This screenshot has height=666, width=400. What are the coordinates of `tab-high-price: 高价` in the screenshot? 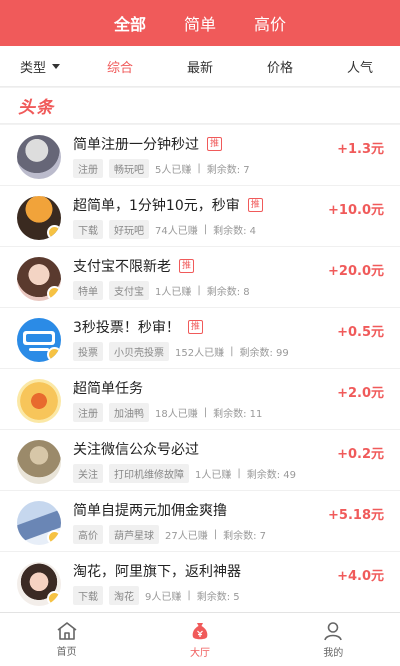 It's located at (270, 23).